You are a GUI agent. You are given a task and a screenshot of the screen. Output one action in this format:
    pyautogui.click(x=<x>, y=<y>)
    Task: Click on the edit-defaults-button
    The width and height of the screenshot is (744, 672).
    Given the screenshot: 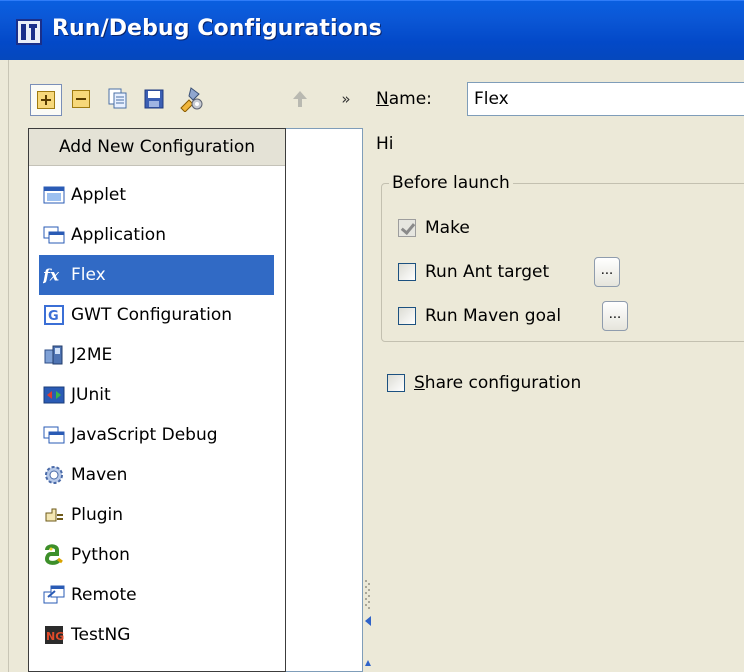 What is the action you would take?
    pyautogui.click(x=191, y=99)
    